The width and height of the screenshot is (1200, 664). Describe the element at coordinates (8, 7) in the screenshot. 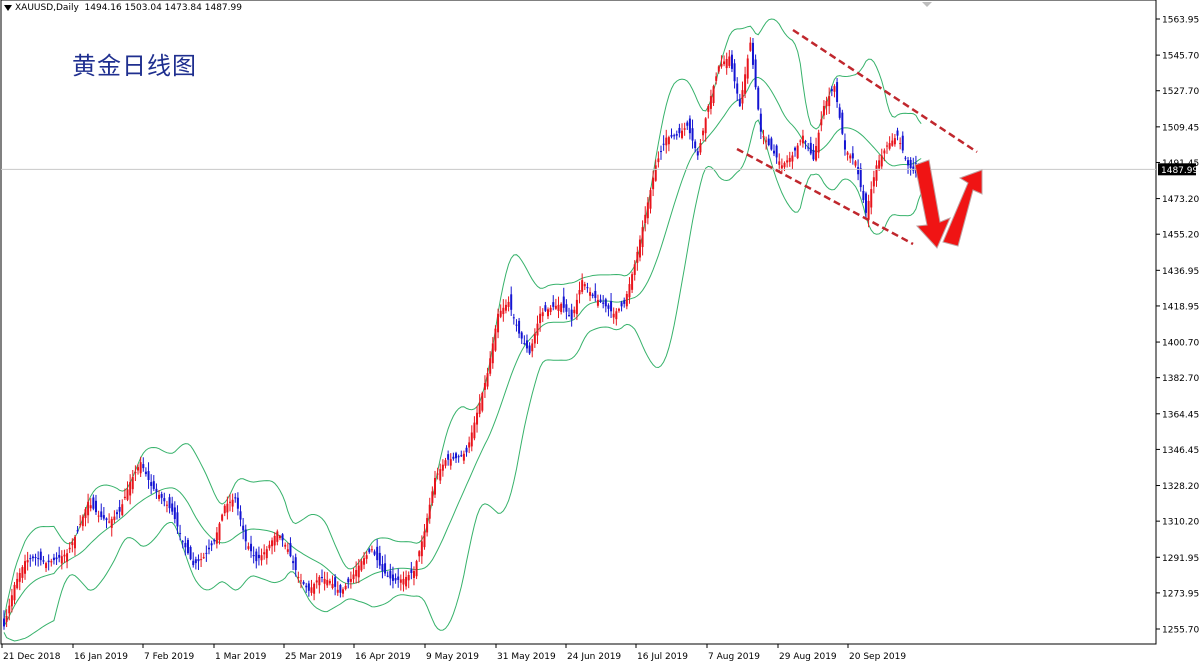

I see `dropdown-triangle-icon` at that location.